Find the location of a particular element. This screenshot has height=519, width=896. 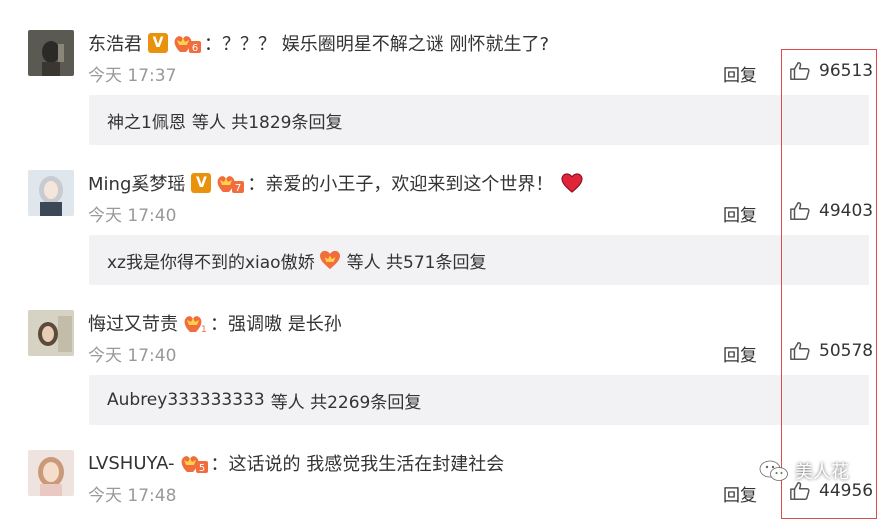

like-button: 96513 is located at coordinates (831, 71).